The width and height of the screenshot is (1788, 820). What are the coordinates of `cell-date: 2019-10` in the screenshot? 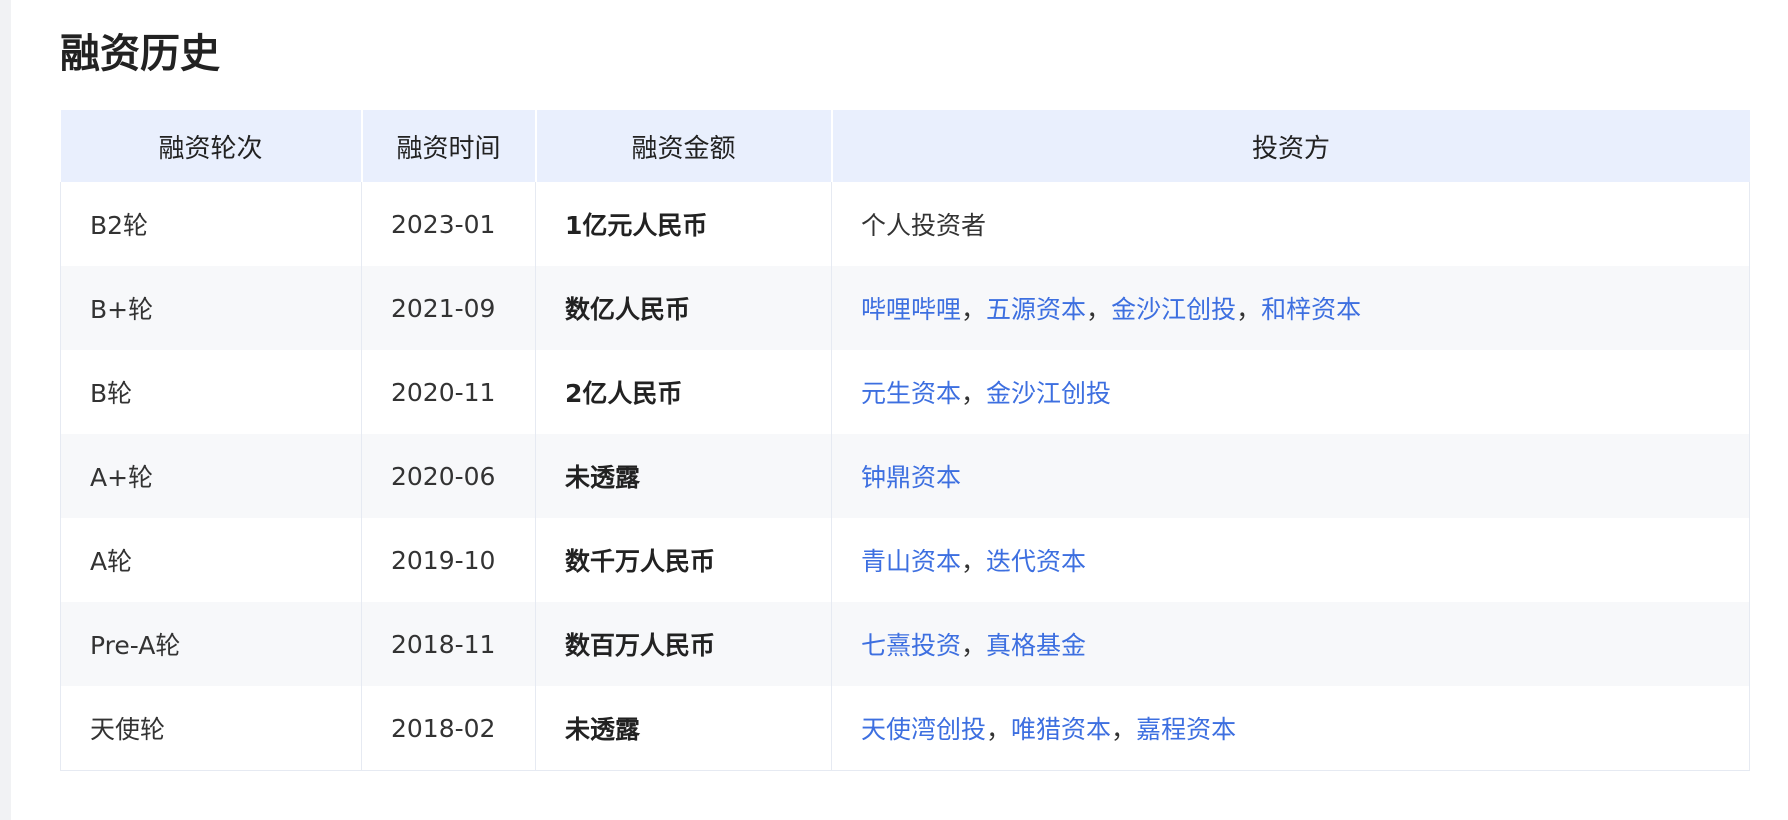 It's located at (448, 560).